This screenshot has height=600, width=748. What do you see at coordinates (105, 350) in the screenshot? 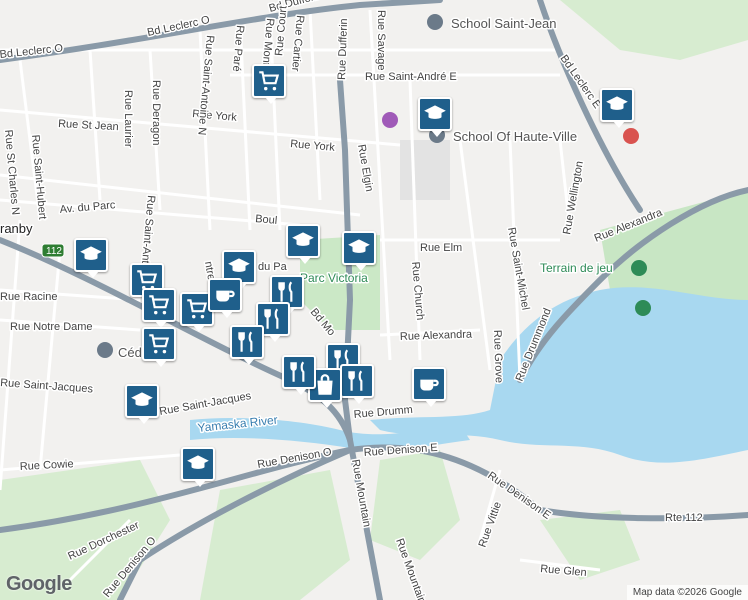
I see `poi-icon` at bounding box center [105, 350].